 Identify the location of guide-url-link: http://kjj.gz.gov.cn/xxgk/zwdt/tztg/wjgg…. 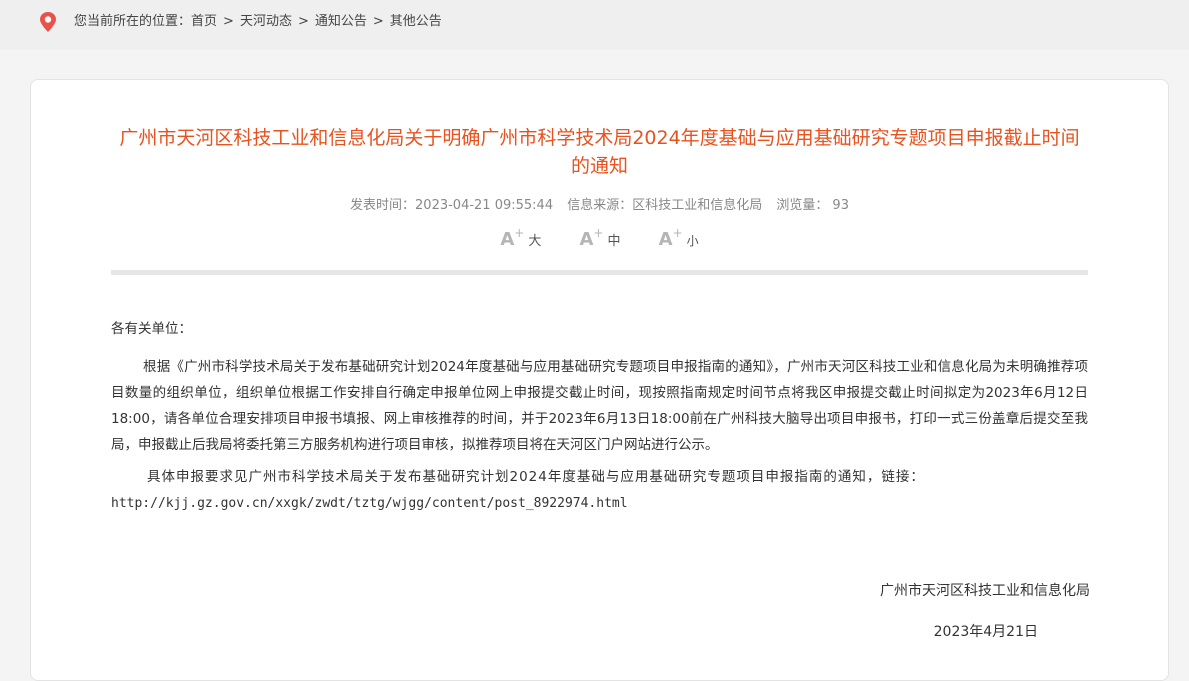
(369, 503).